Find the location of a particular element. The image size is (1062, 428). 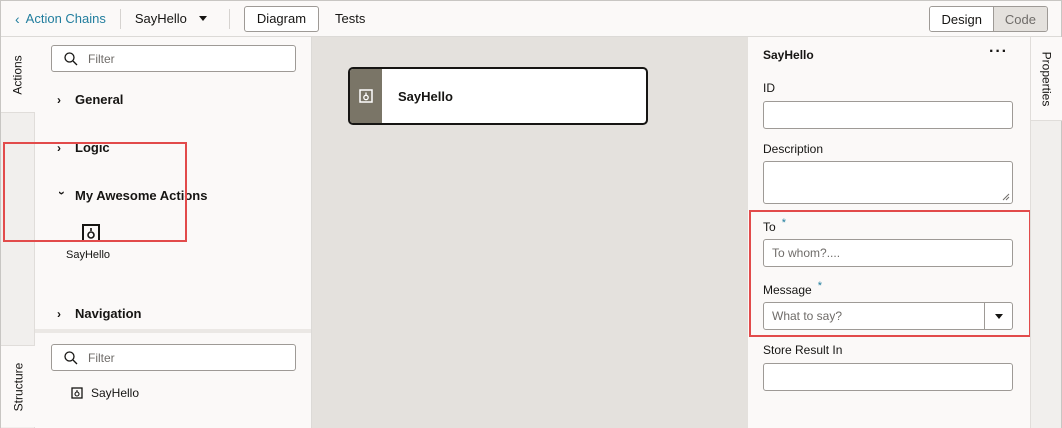

structure-item-sayhello: SayHello is located at coordinates (105, 393).